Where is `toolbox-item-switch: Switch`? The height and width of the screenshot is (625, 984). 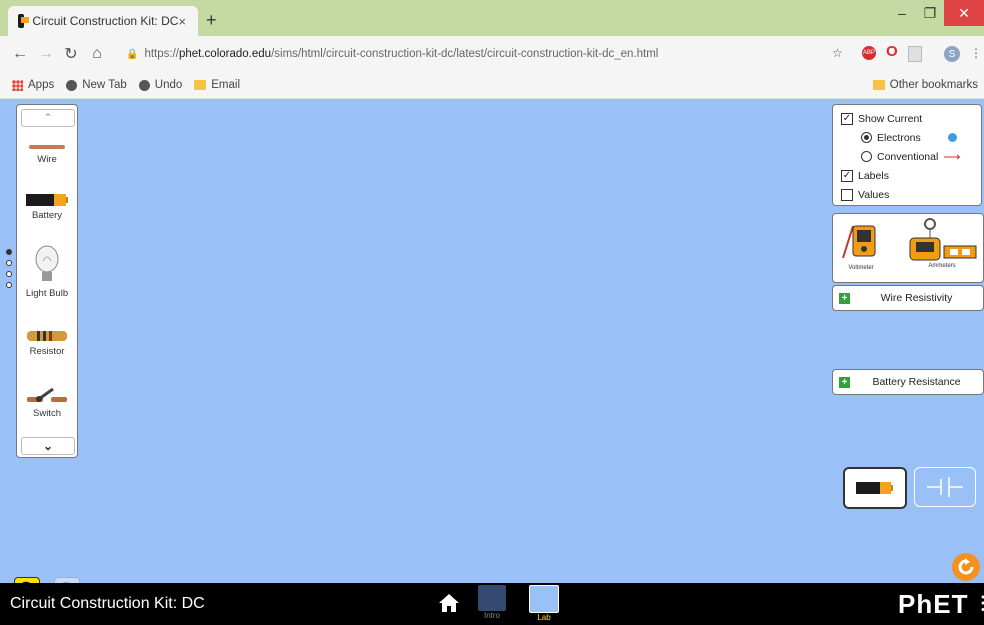 toolbox-item-switch: Switch is located at coordinates (47, 403).